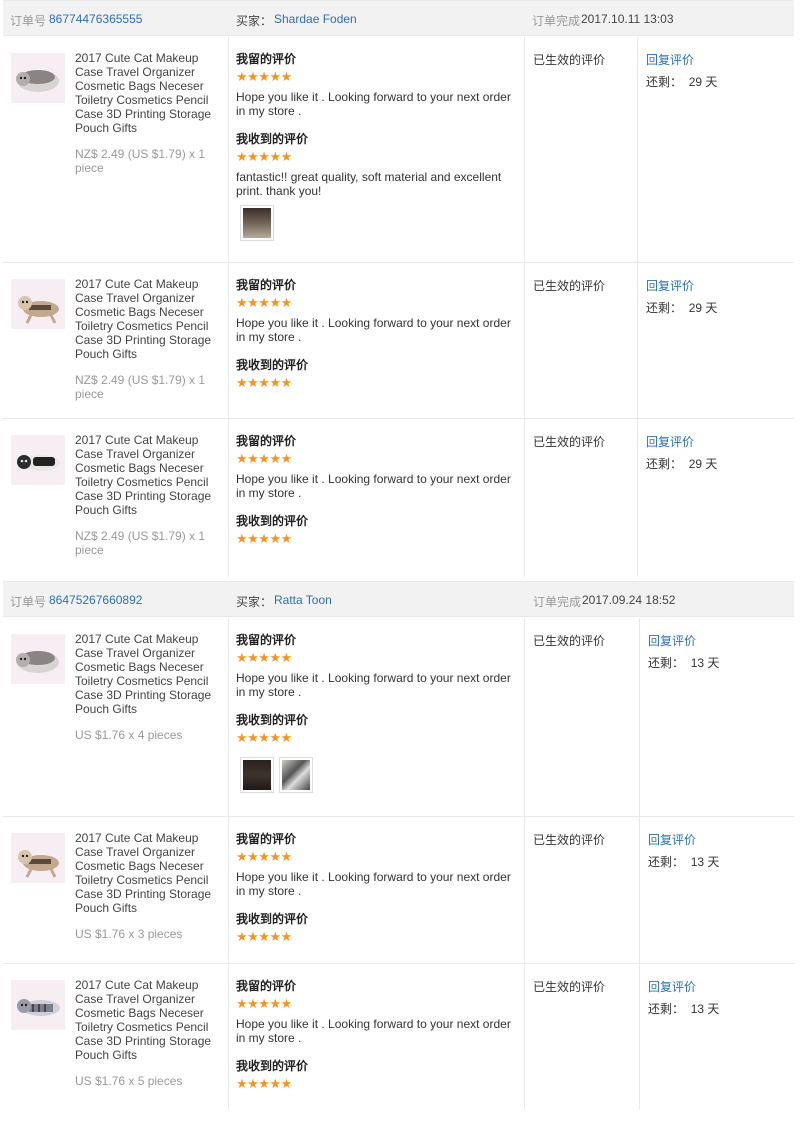 The height and width of the screenshot is (1134, 800). I want to click on buyer-name-link: Shardae Foden, so click(315, 19).